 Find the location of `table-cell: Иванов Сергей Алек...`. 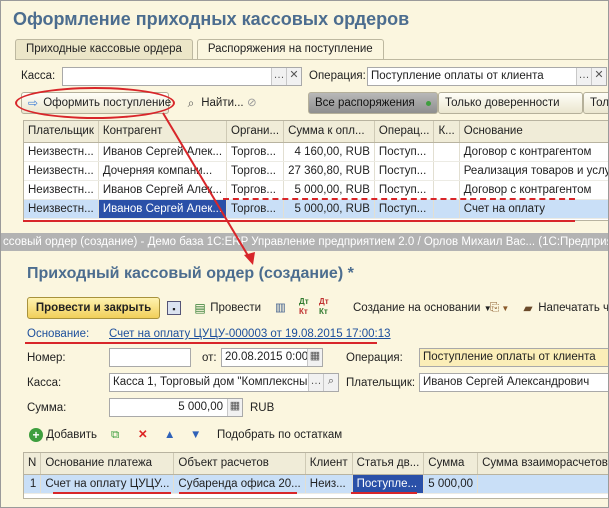

table-cell: Иванов Сергей Алек... is located at coordinates (163, 152).